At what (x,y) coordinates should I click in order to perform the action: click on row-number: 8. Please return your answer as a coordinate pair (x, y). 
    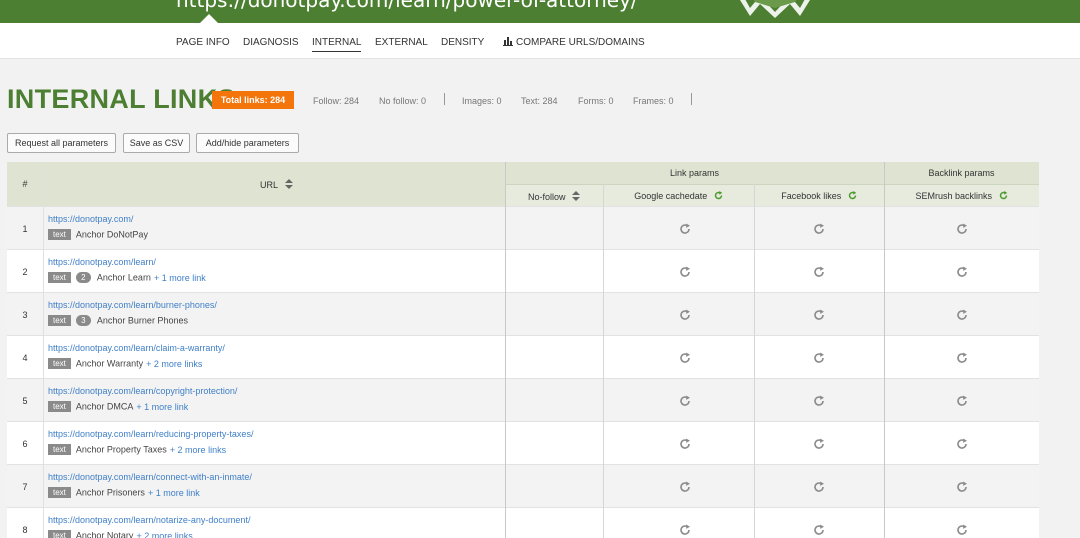
    Looking at the image, I should click on (25, 530).